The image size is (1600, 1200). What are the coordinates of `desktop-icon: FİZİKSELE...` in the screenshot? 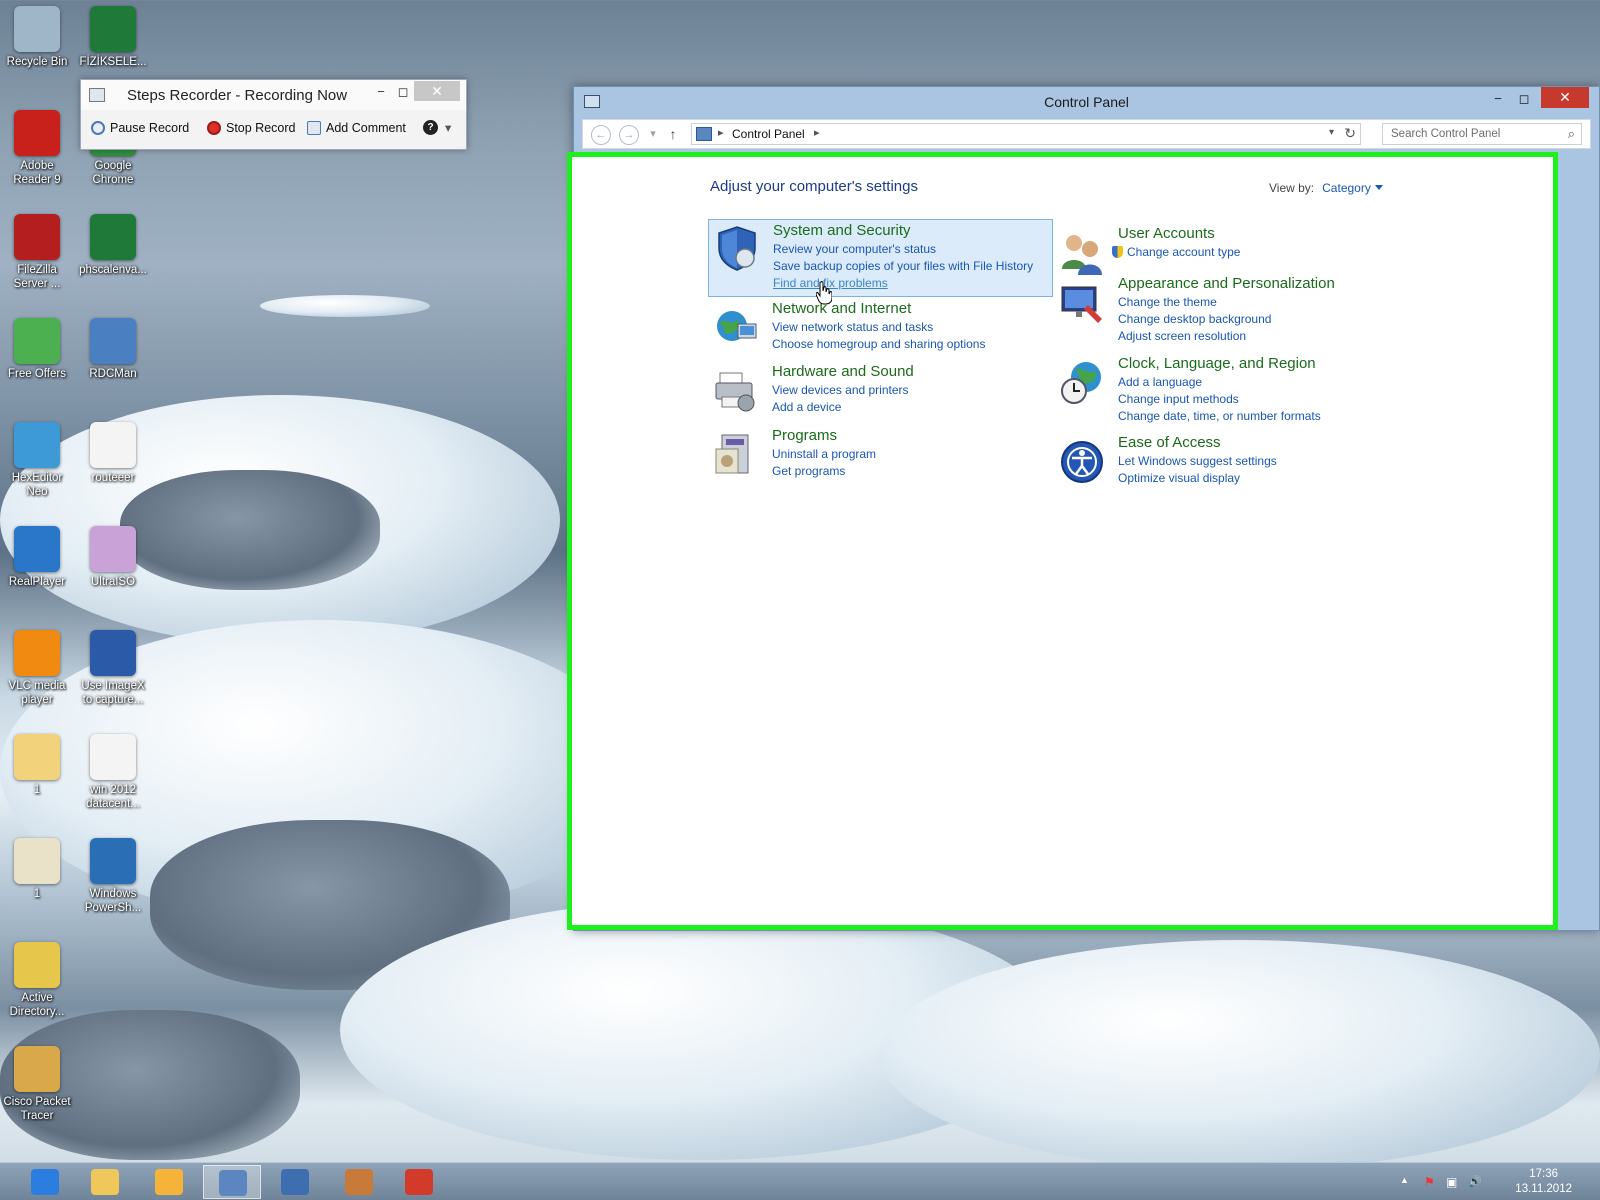 It's located at (113, 37).